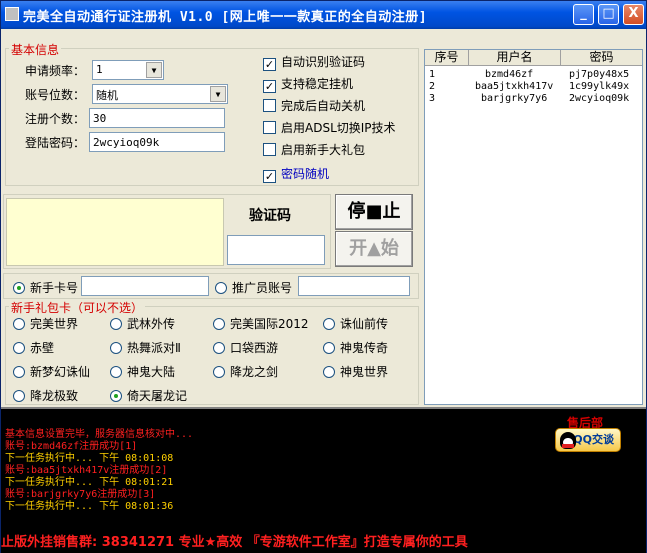  I want to click on window-title: 完美全自动通行证注册机 V1.0 [网上唯一一款真正的全自动注册], so click(225, 17).